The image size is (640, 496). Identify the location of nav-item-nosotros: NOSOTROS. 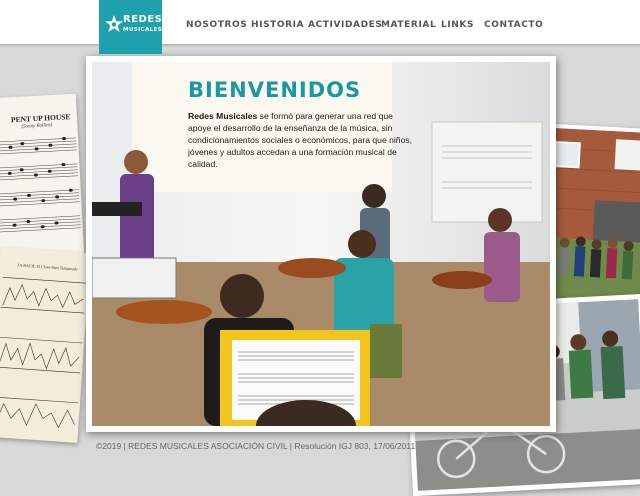
(216, 25).